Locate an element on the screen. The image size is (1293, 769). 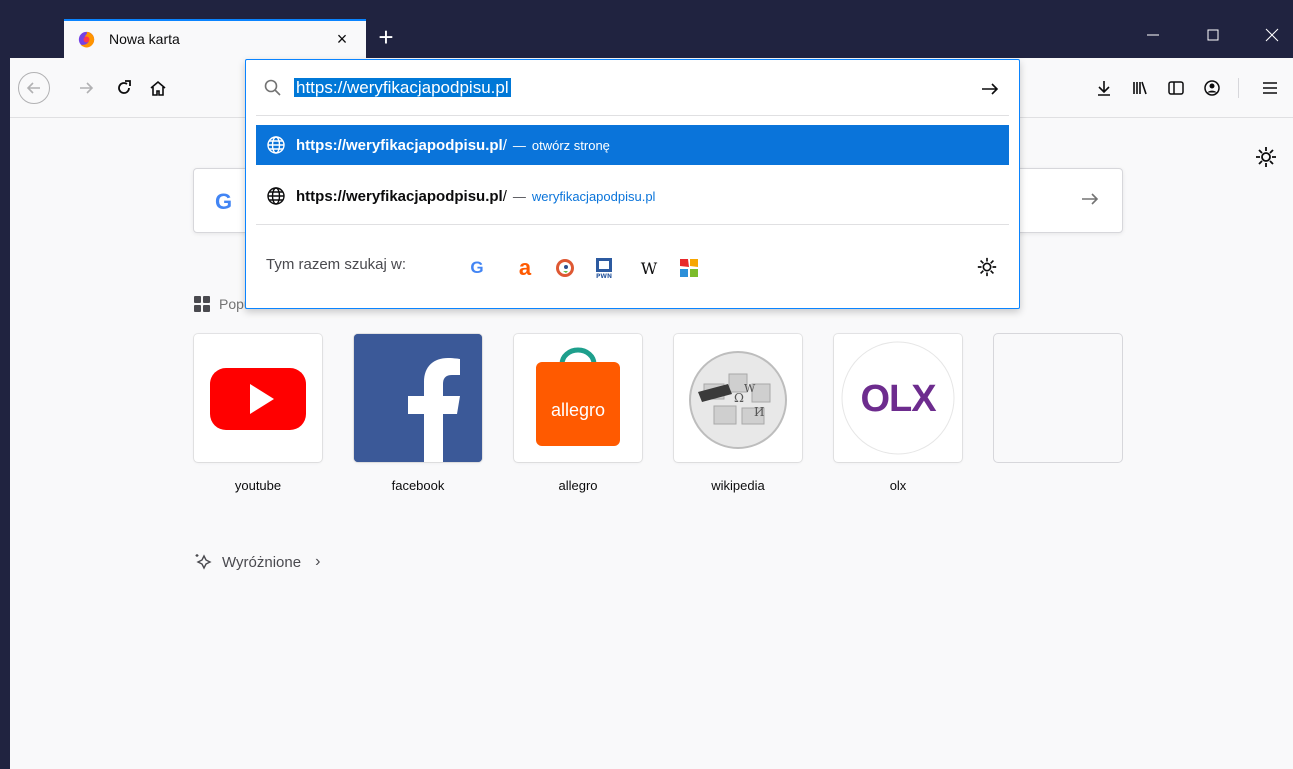
account-icon is located at coordinates (1212, 88).